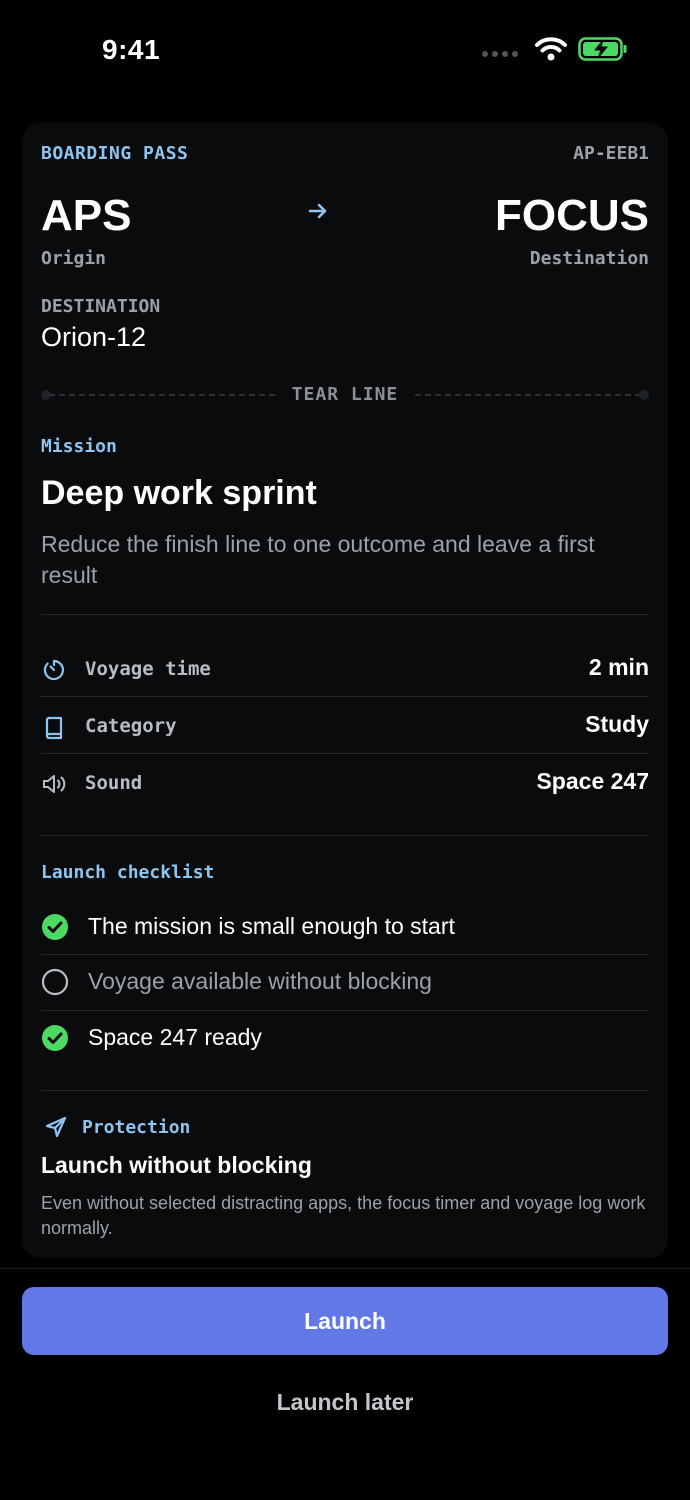 The width and height of the screenshot is (690, 1500). I want to click on mission-label: Mission, so click(79, 446).